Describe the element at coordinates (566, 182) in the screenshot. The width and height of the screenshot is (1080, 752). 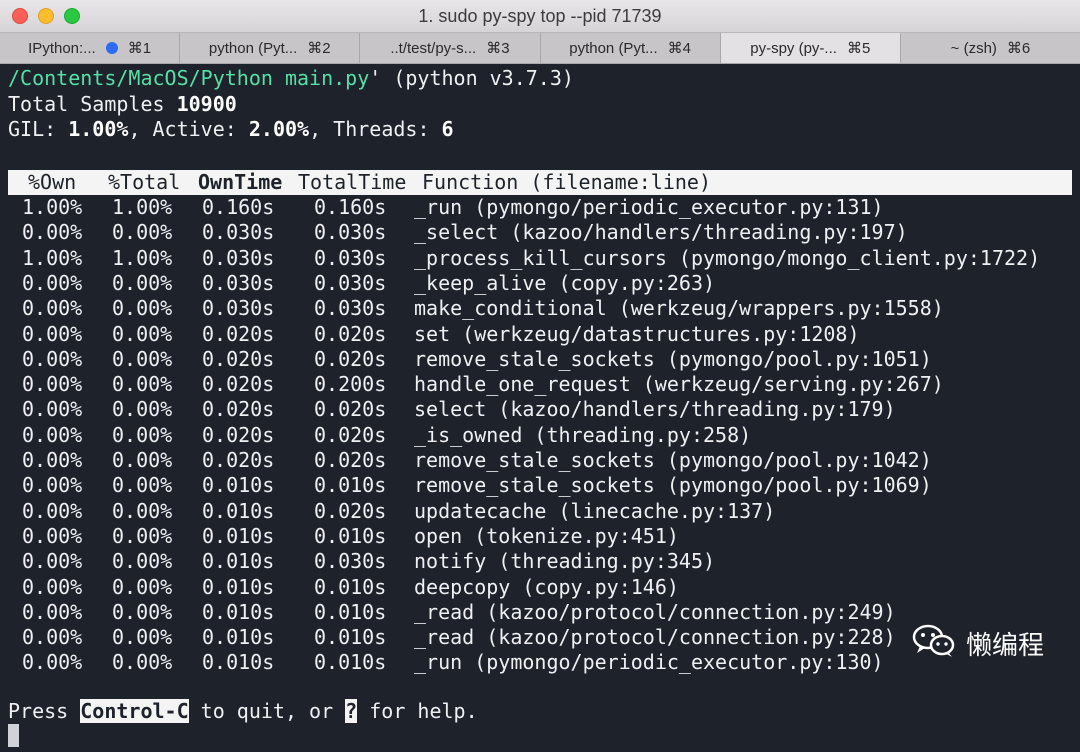
I see `column-function: Function (filename:line)` at that location.